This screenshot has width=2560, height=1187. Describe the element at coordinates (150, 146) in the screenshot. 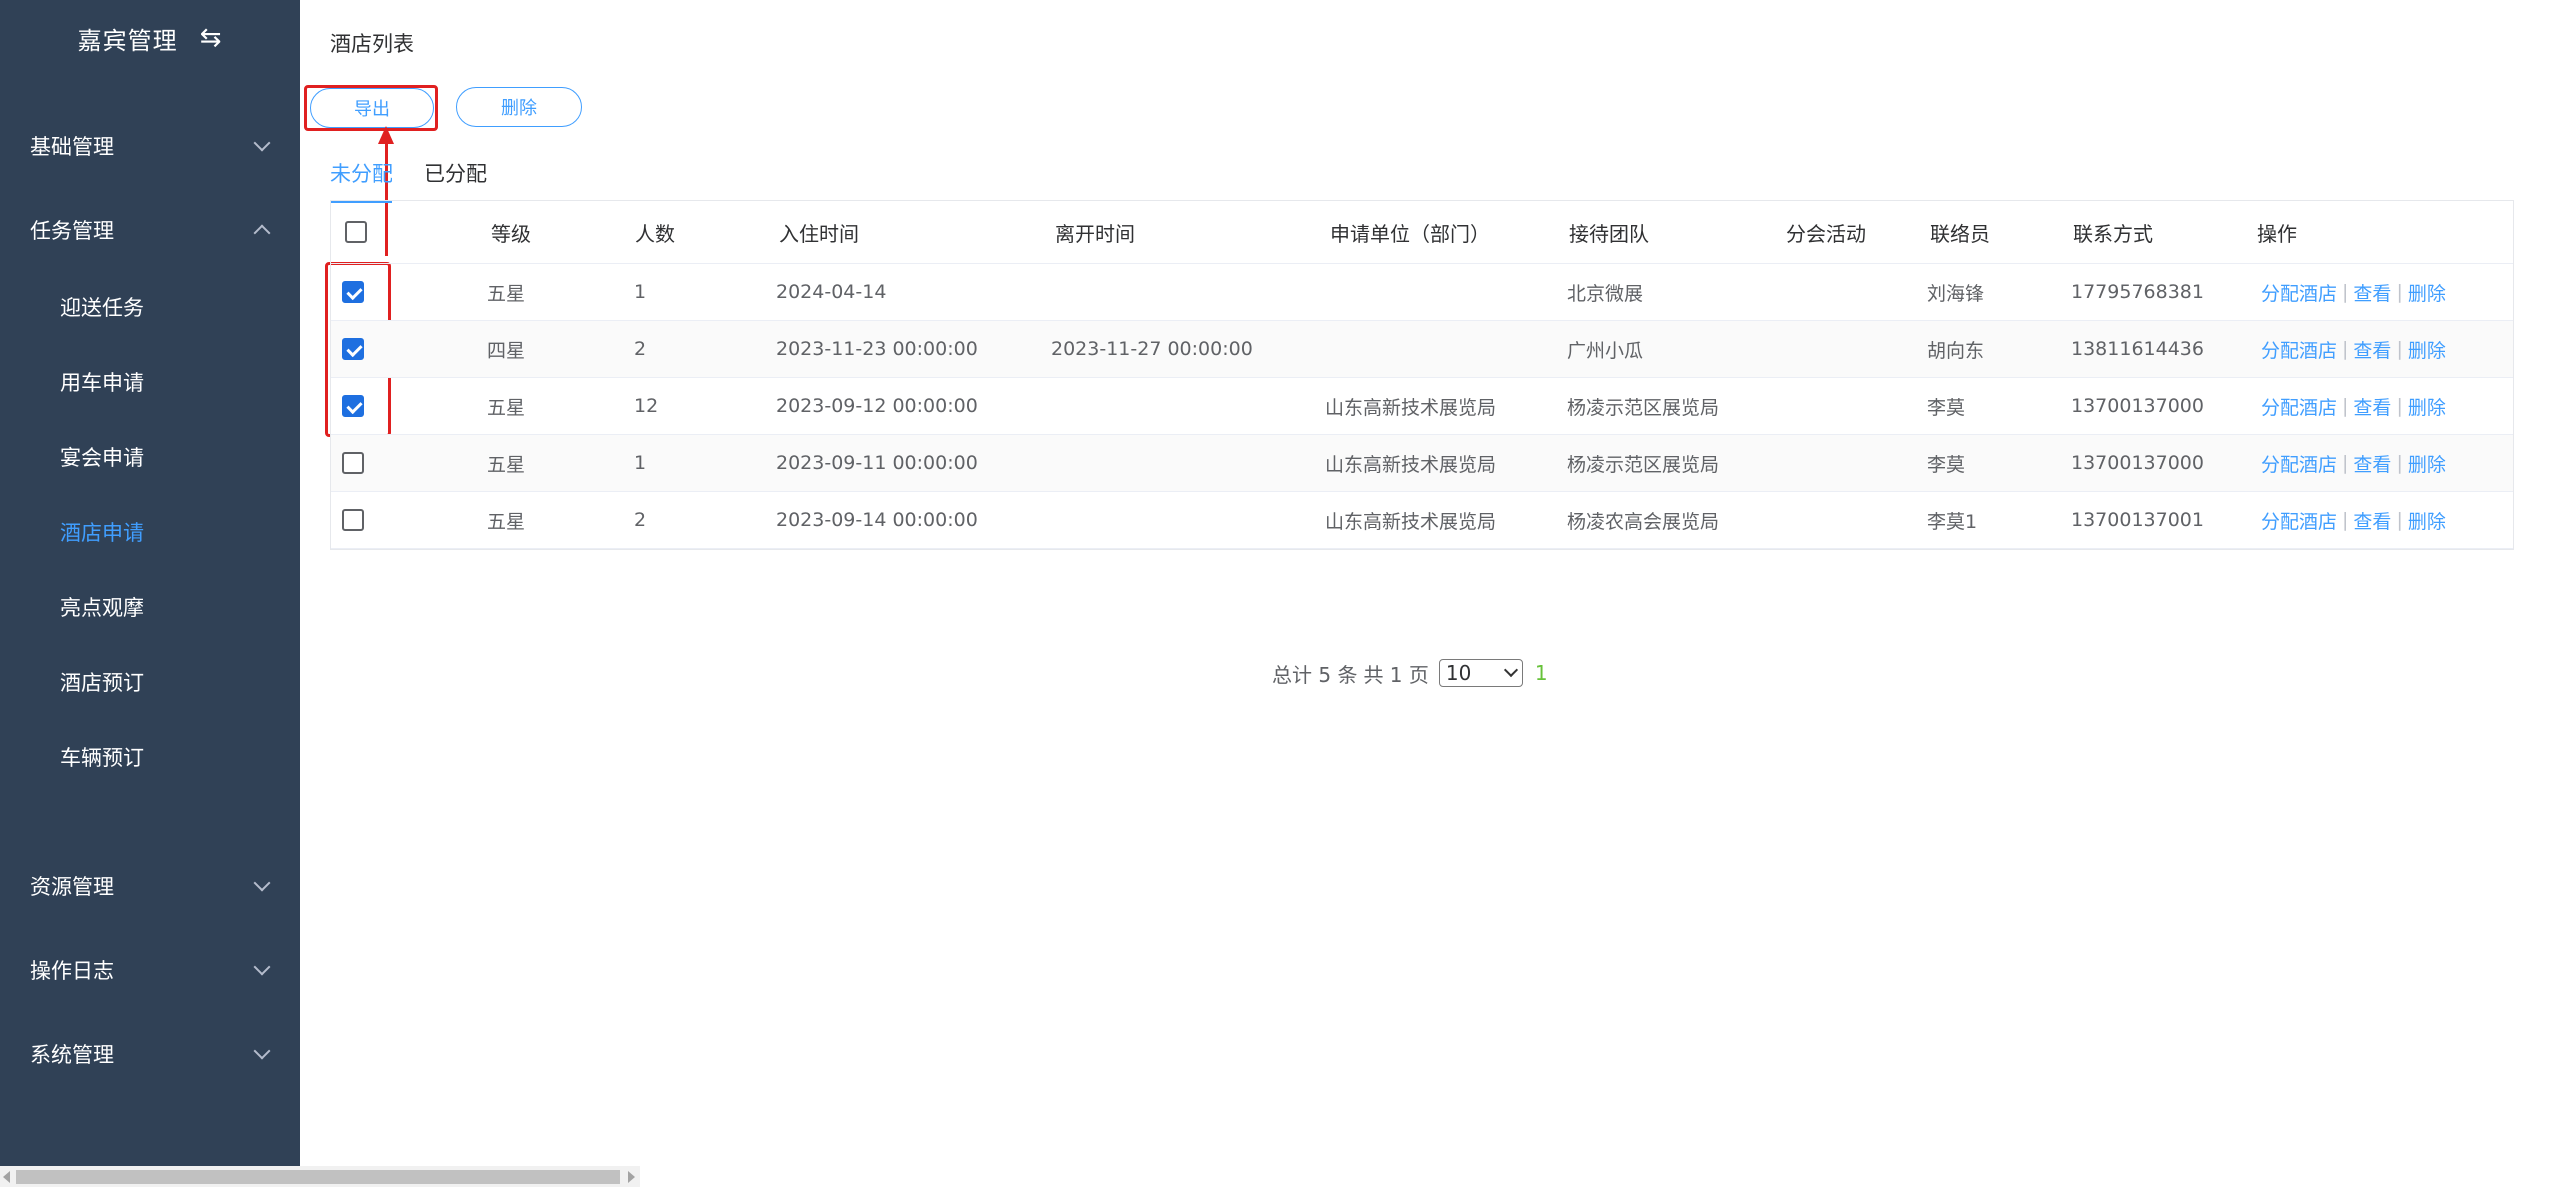

I see `sidebar-group-basic: 基础管理` at that location.